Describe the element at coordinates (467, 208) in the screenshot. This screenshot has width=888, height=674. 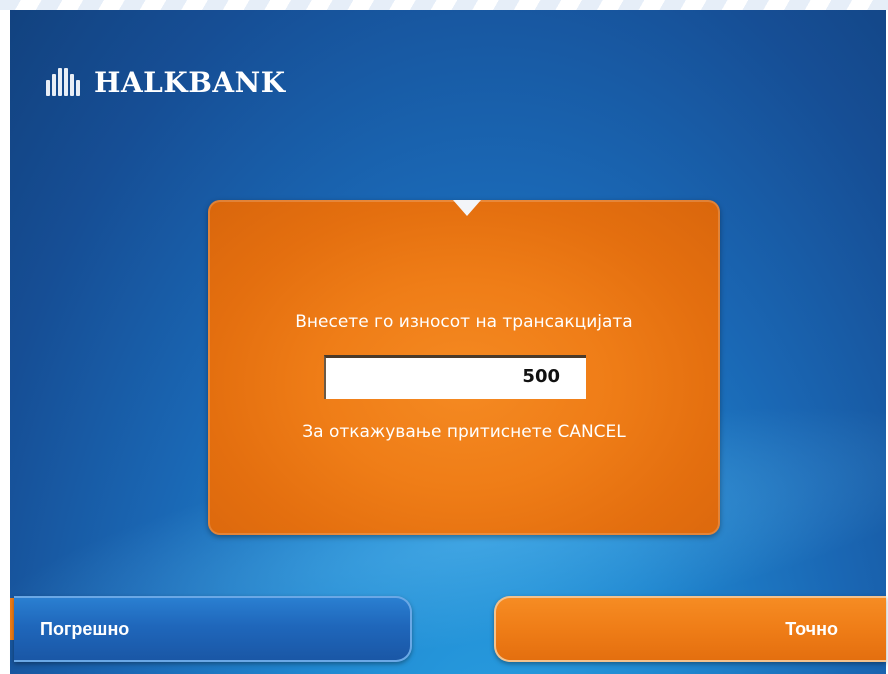
I see `triangle-down-icon` at that location.